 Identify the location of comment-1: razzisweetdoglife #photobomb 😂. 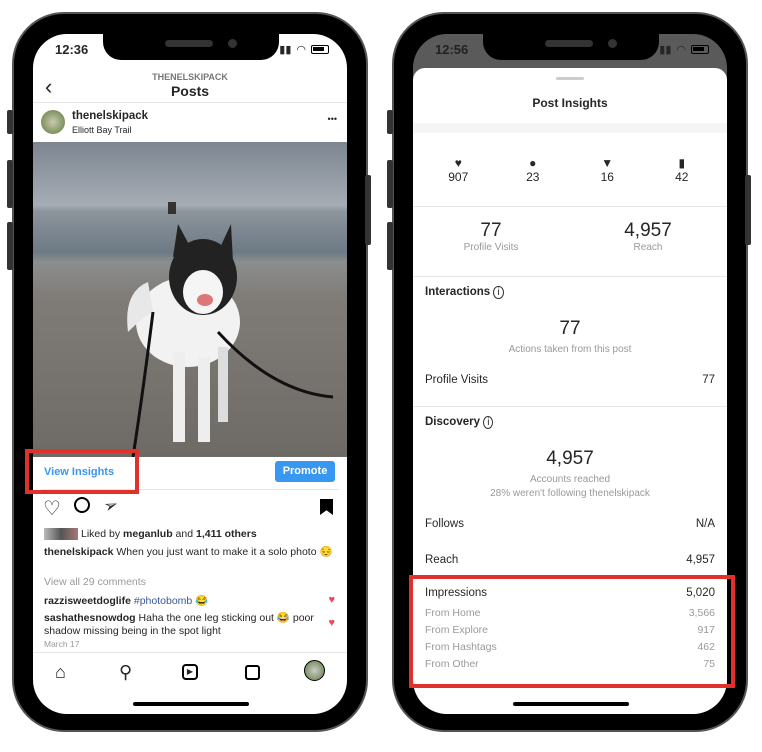
(126, 601).